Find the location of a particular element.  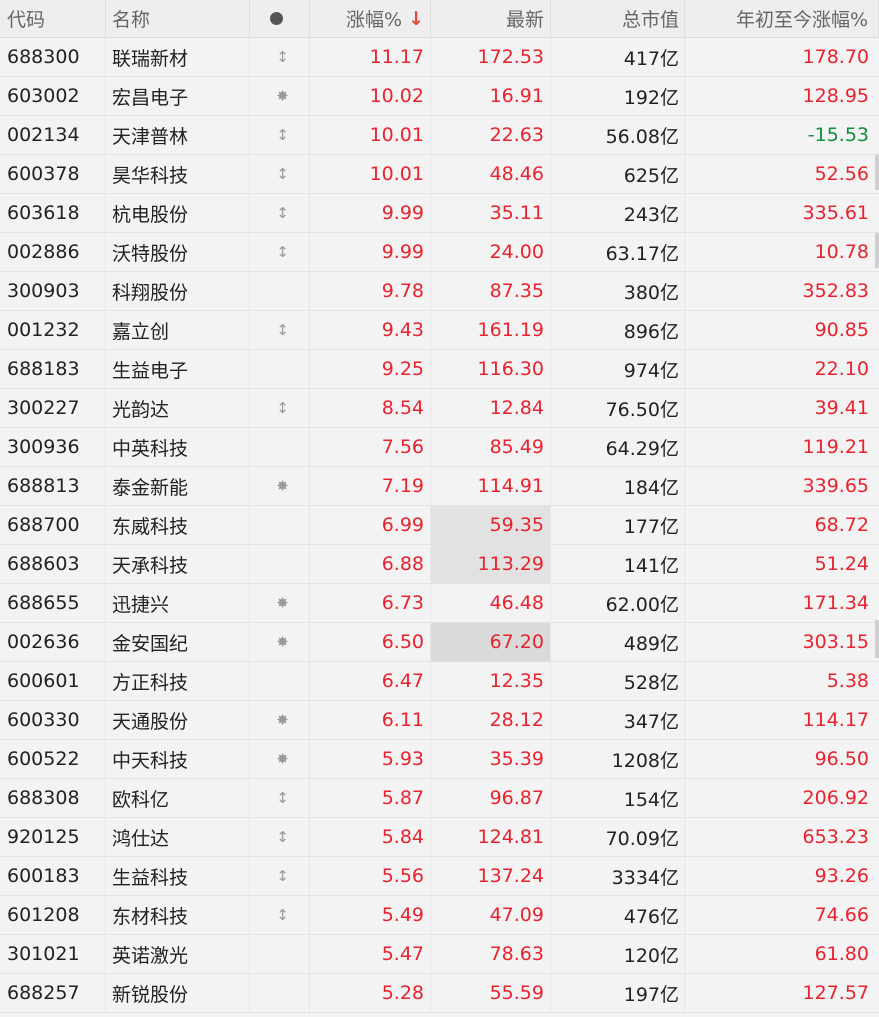

table-row: 300227 光韵达 ↕ 8.54 12.84 76.50亿 39.41 is located at coordinates (439, 408).